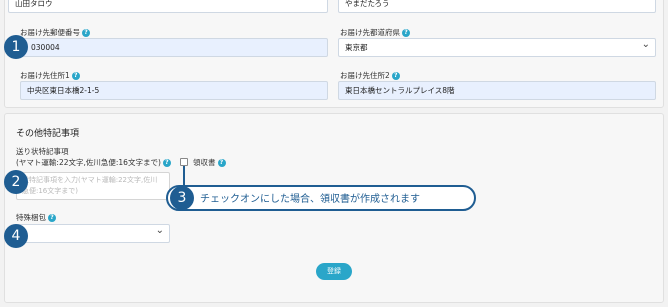 Image resolution: width=668 pixels, height=307 pixels. Describe the element at coordinates (184, 162) in the screenshot. I see `receipt-checkbox` at that location.